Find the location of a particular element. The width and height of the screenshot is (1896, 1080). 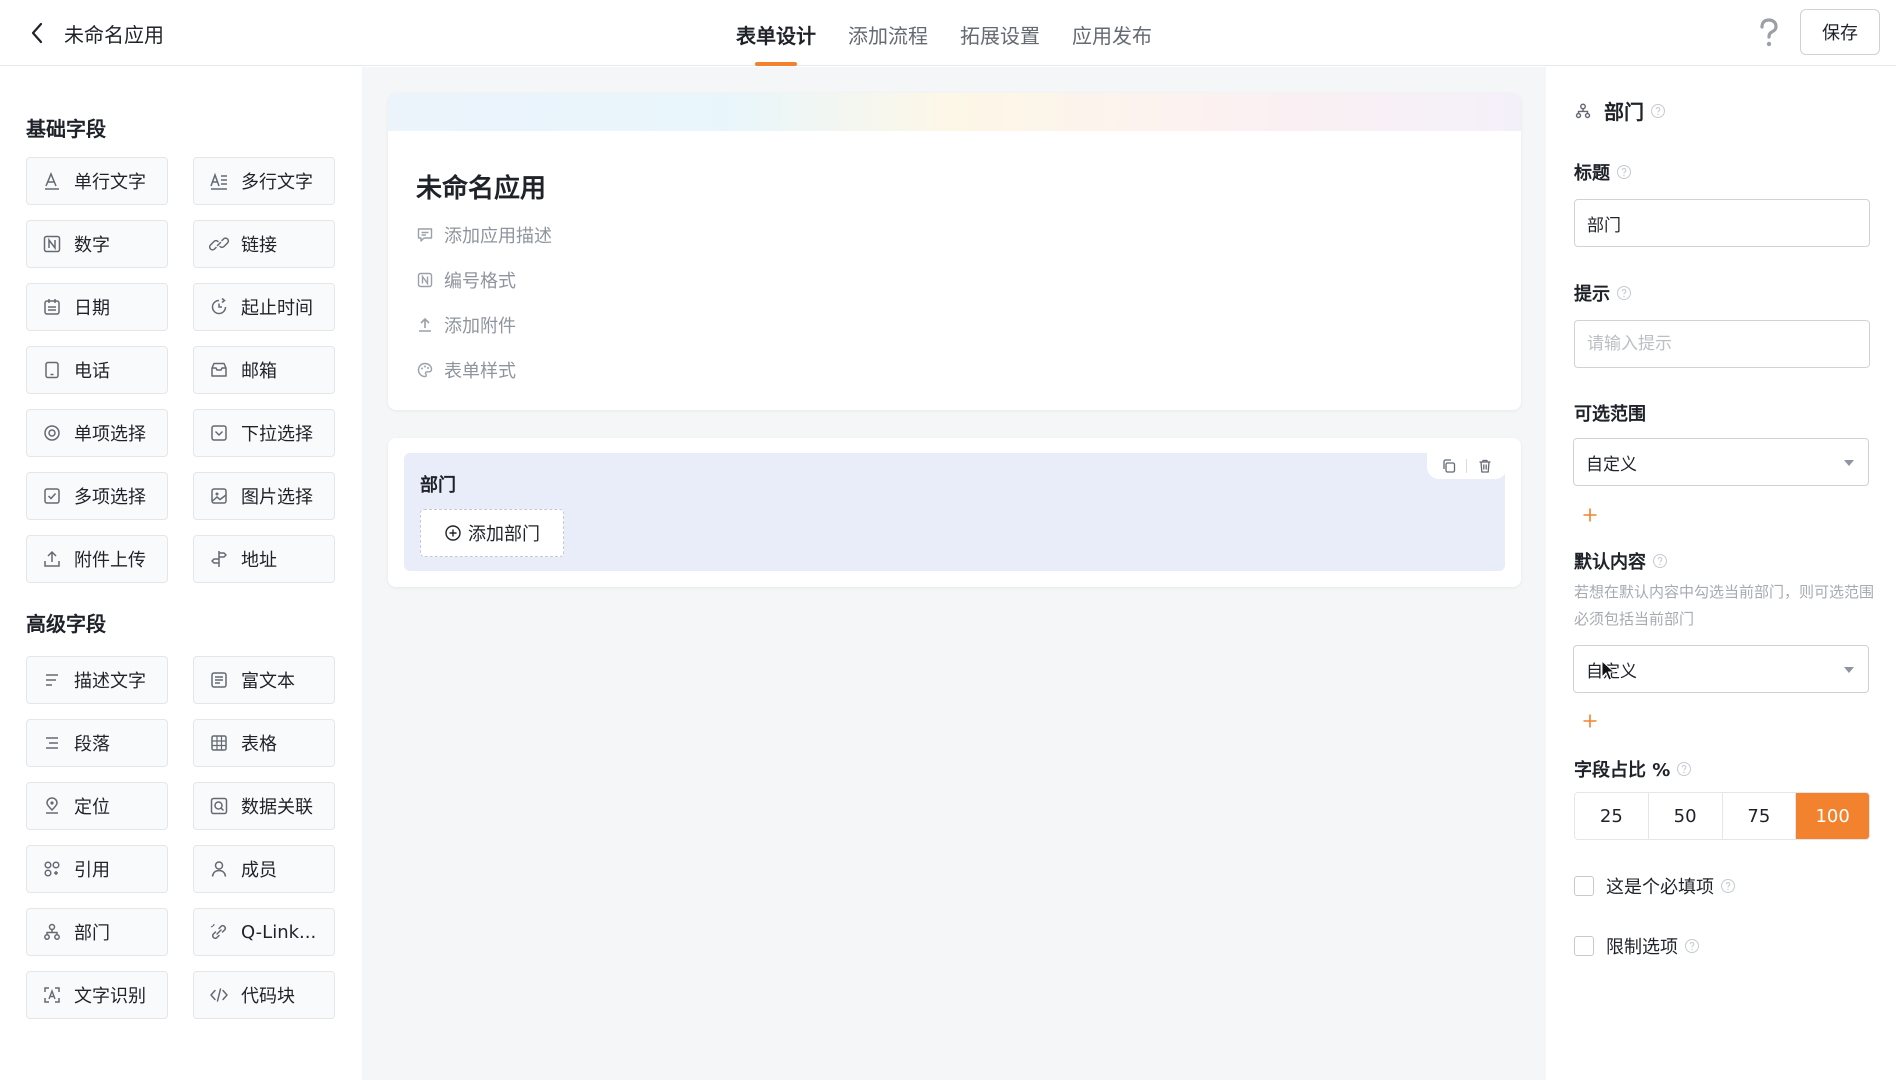

field-item-paragraph: 段落 is located at coordinates (97, 743).